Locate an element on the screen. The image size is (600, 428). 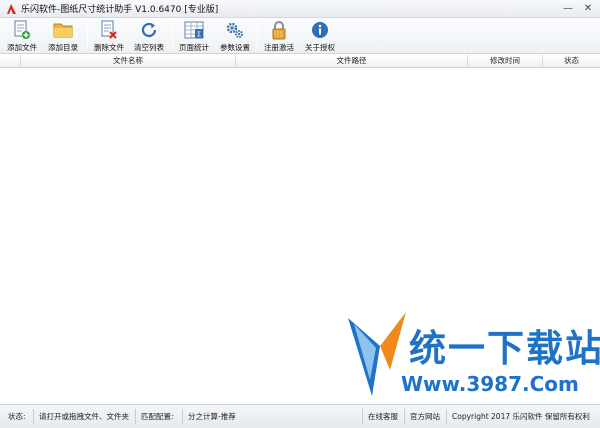
settings-button: 参数设置 is located at coordinates (235, 36).